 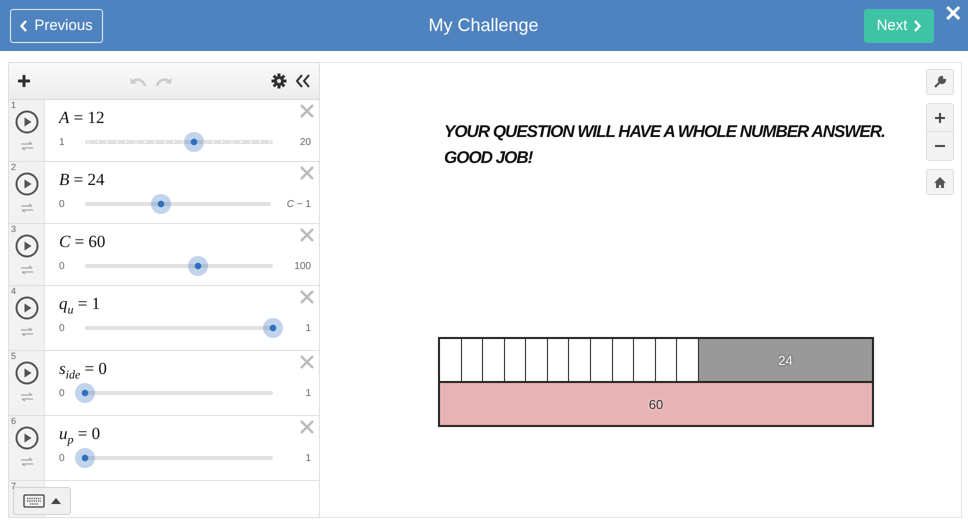 What do you see at coordinates (13, 486) in the screenshot?
I see `row-number: 7` at bounding box center [13, 486].